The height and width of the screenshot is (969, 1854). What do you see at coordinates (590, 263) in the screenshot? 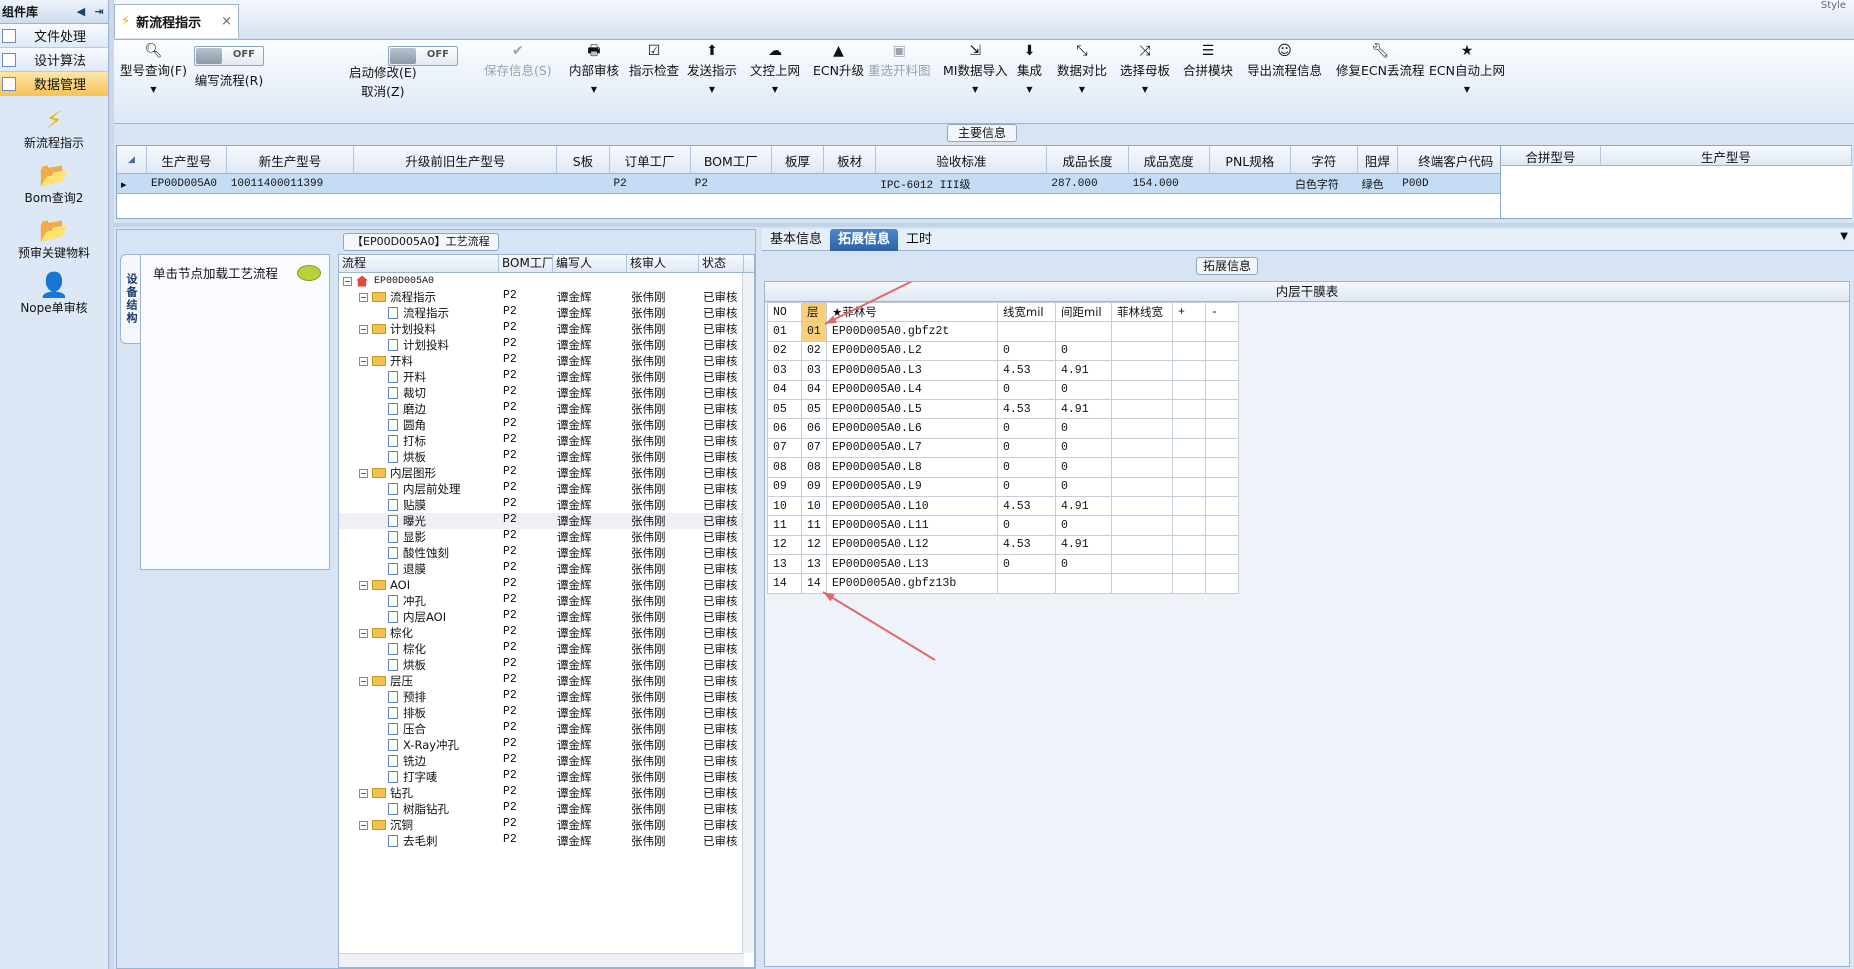
I see `tree-header-cell: 编写人` at bounding box center [590, 263].